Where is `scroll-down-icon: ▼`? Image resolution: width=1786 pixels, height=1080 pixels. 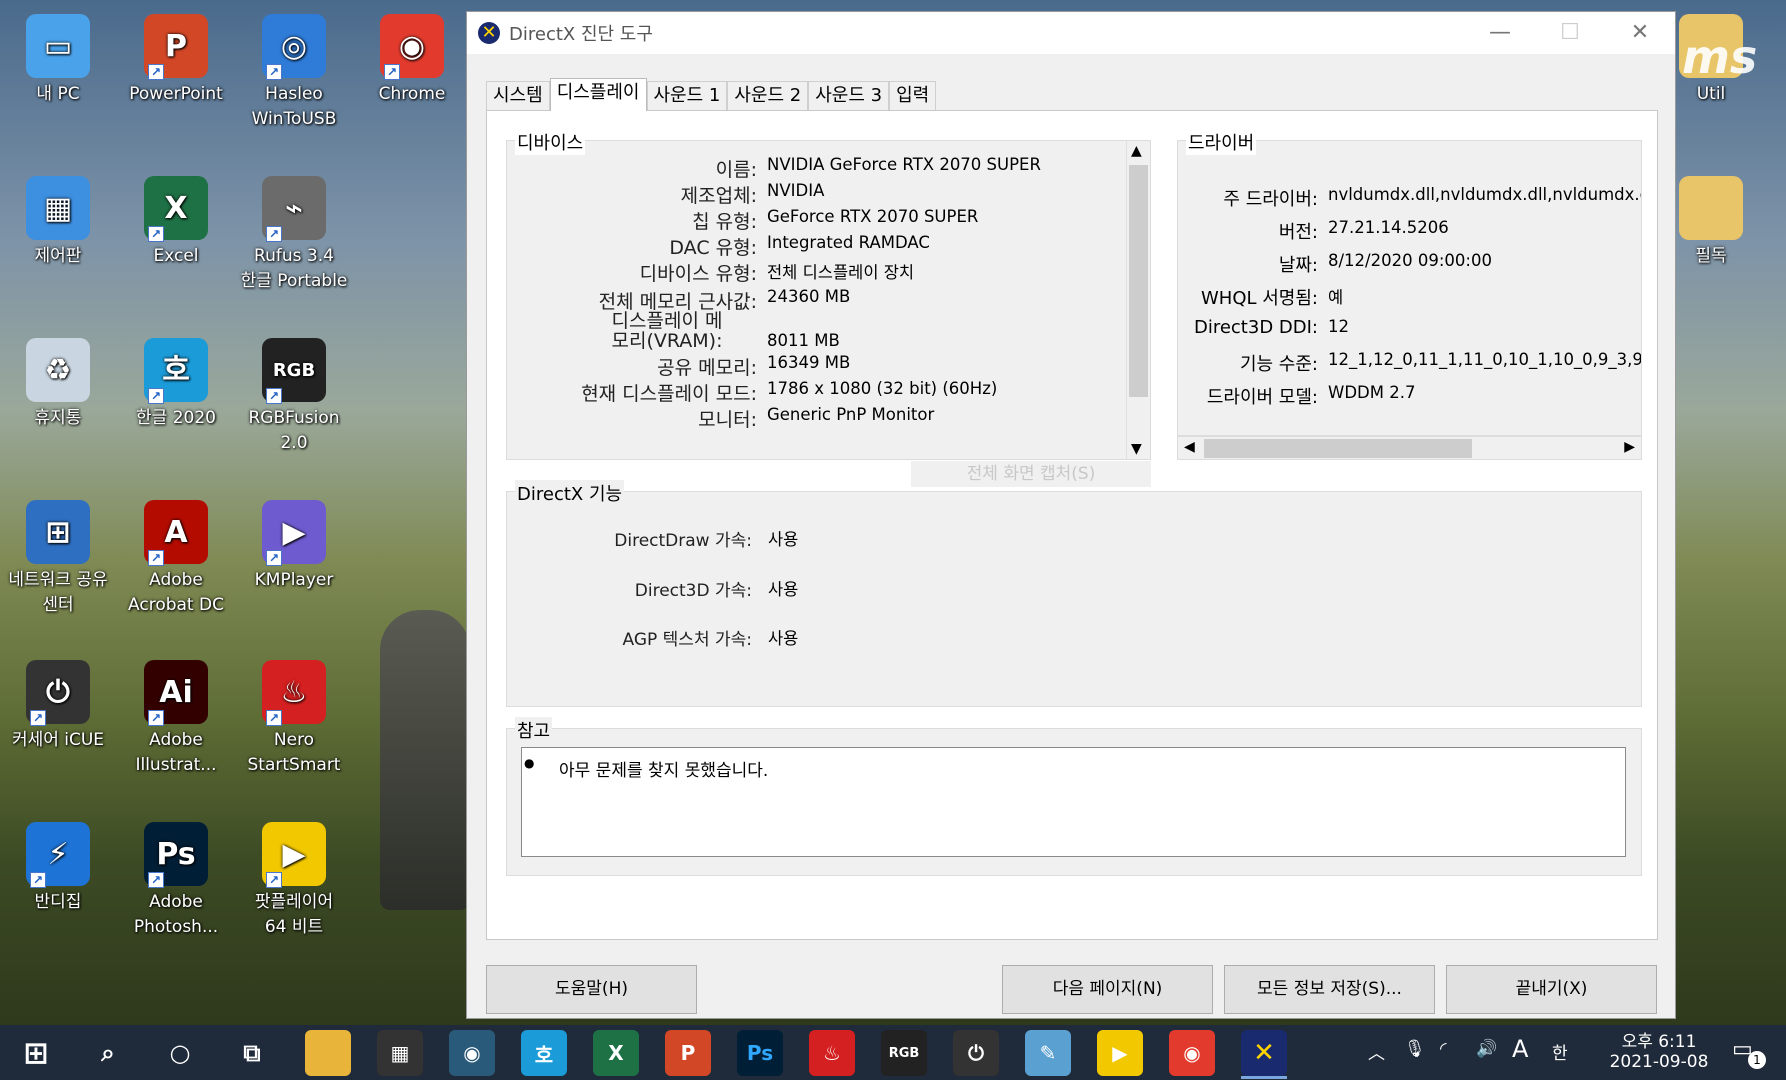
scroll-down-icon: ▼ is located at coordinates (1136, 449).